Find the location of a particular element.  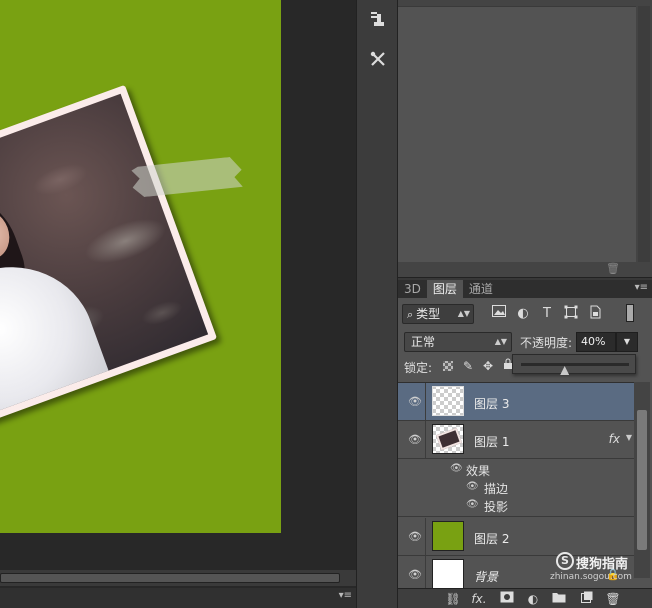

adjustment-filter-icon: ◐ is located at coordinates (523, 314).